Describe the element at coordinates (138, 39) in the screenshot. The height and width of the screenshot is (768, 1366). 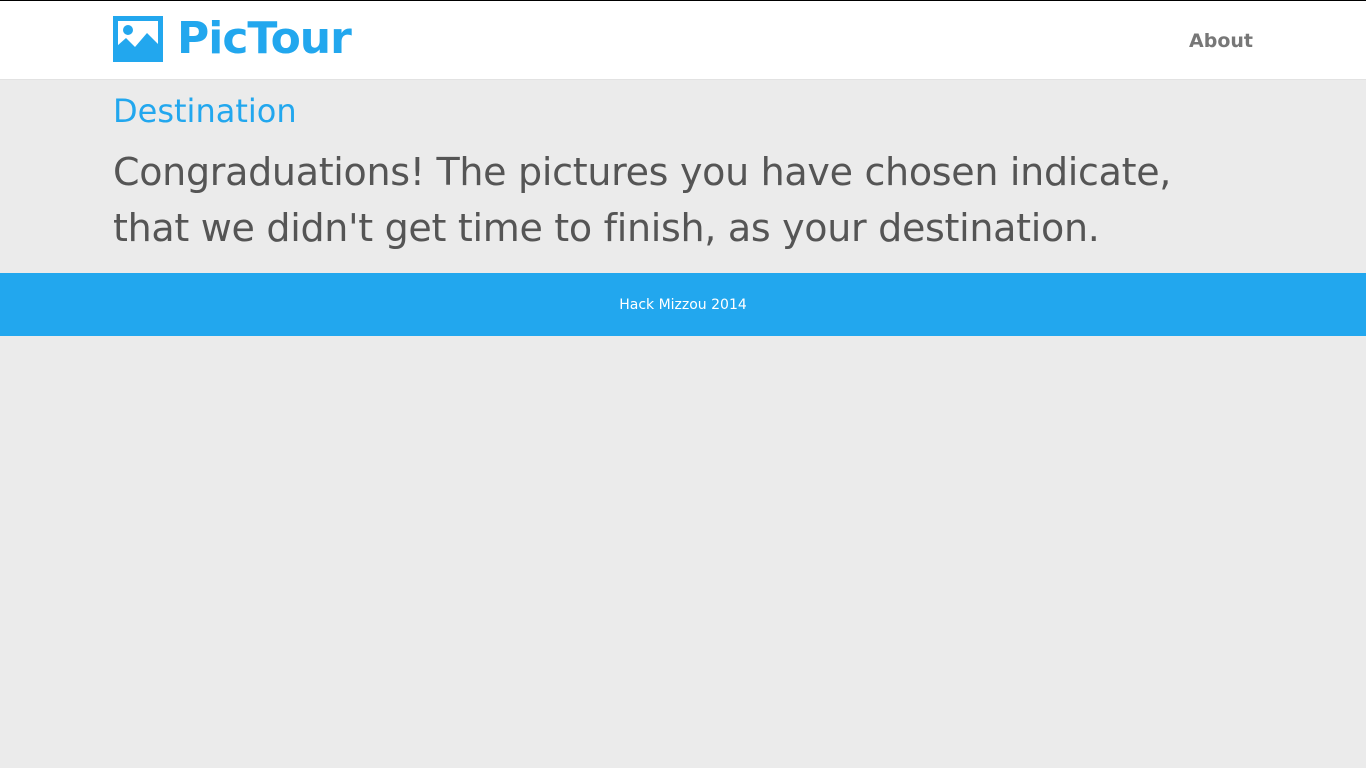
I see `image-icon` at that location.